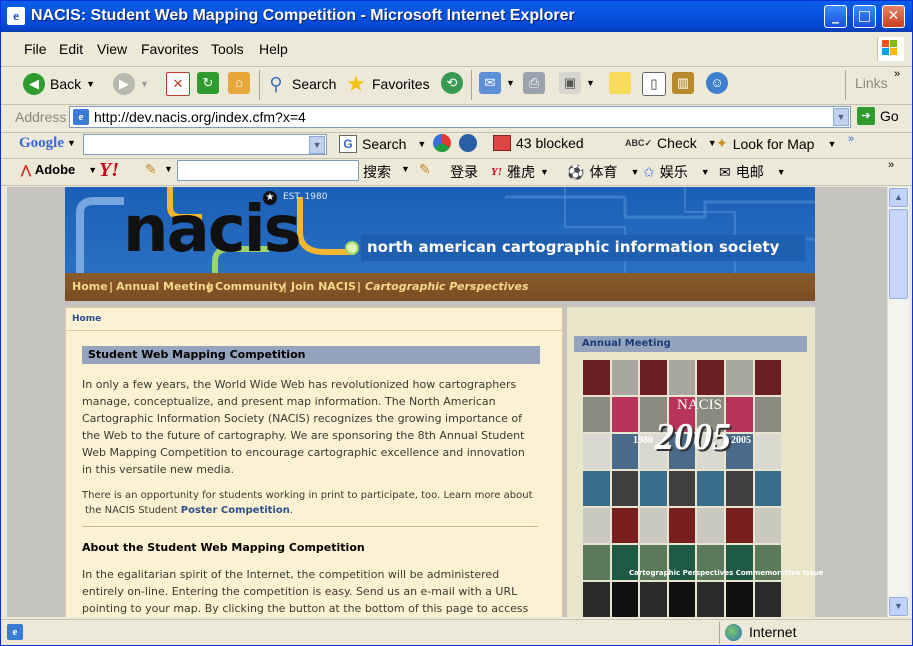  I want to click on menu-tools: Tools, so click(227, 49).